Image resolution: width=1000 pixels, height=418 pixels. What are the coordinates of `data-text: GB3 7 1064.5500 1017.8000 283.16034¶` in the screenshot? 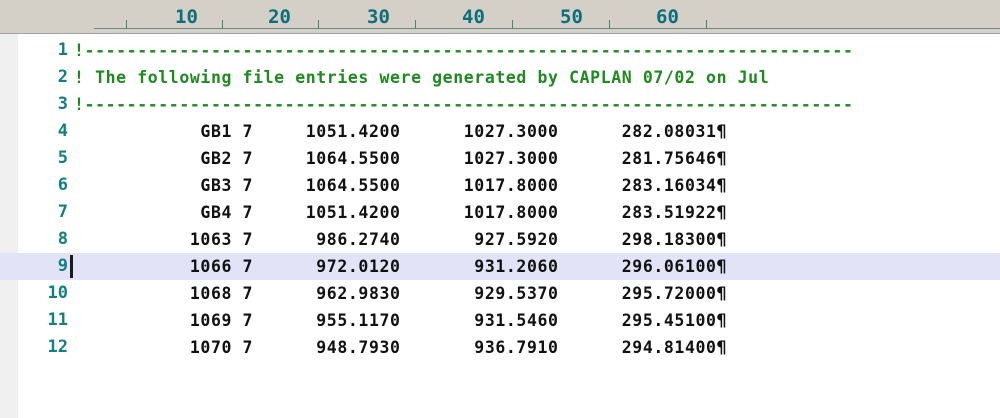 It's located at (400, 185).